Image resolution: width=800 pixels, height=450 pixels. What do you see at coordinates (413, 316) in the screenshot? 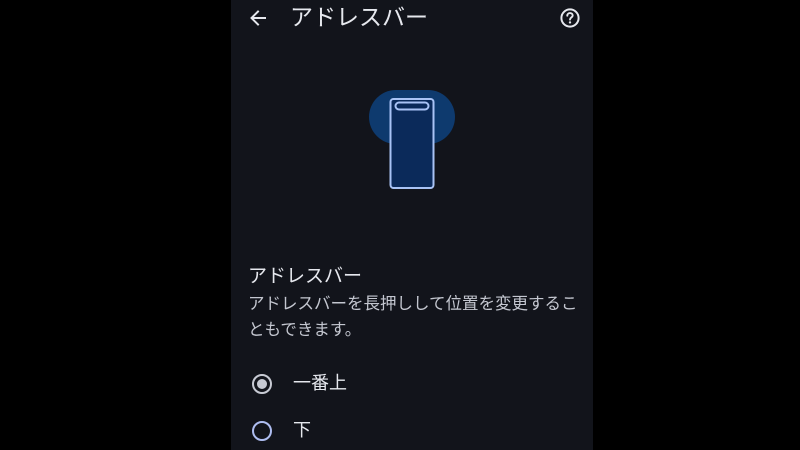
I see `section-description: アドレスバーを長押しして位置を変更することもできます。` at bounding box center [413, 316].